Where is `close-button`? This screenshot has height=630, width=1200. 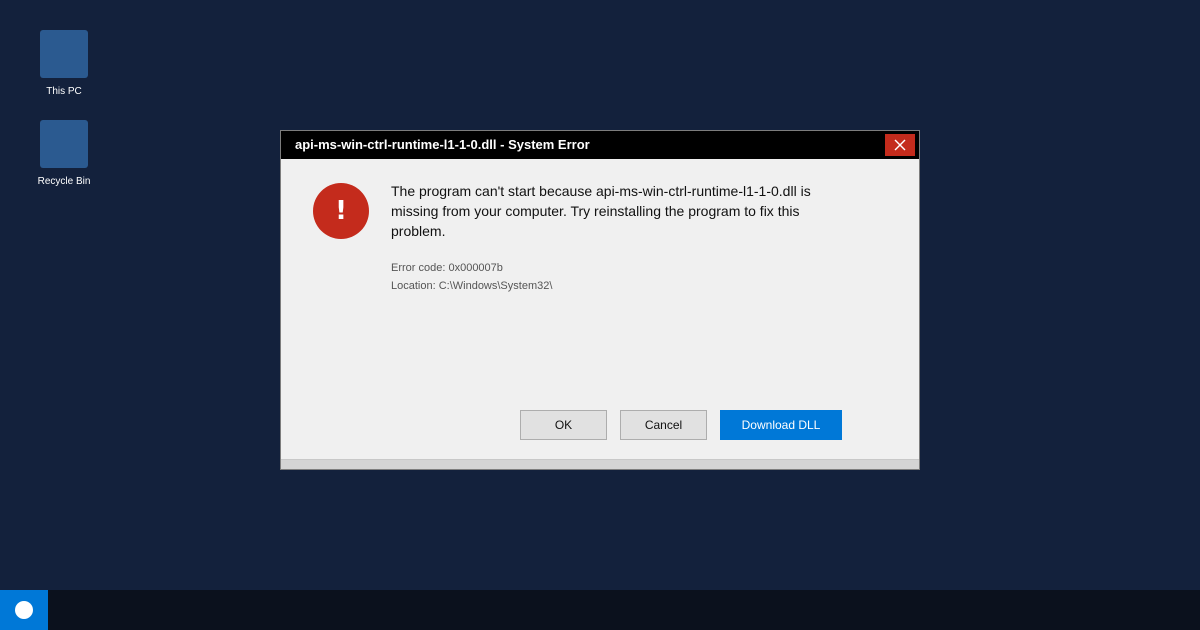
close-button is located at coordinates (900, 145).